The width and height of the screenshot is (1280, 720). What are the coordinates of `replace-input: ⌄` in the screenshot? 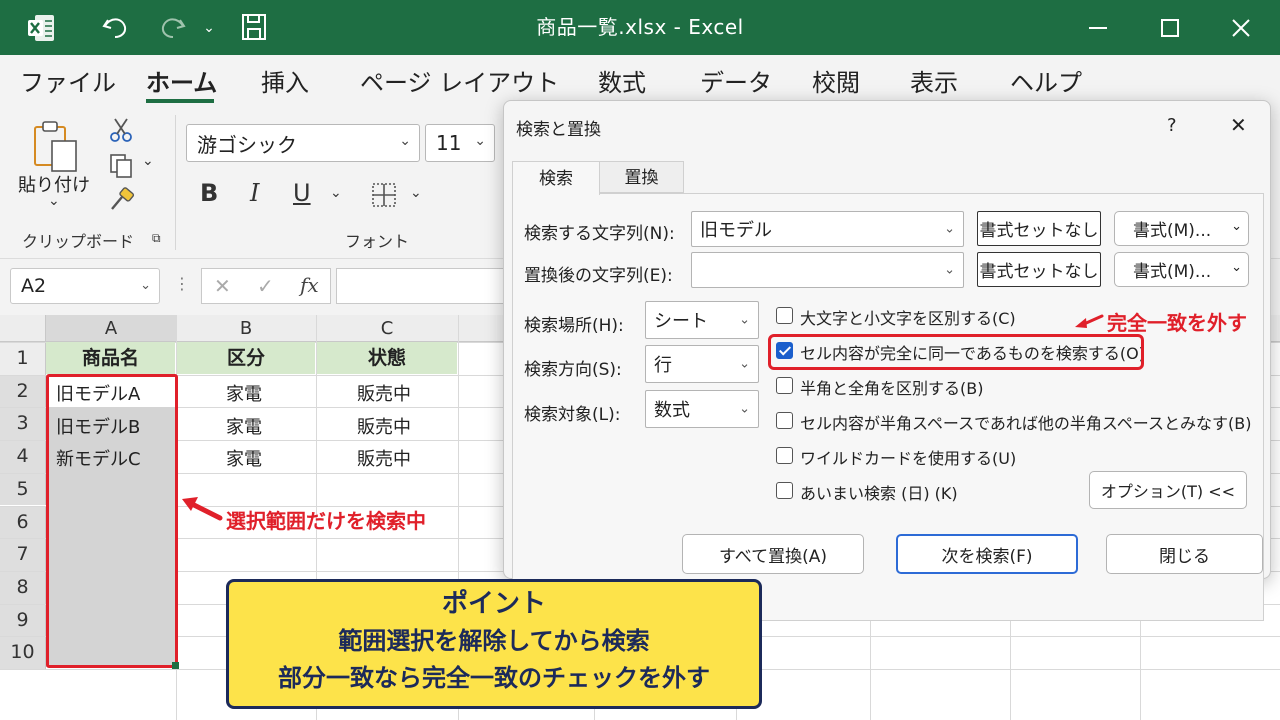 It's located at (827, 270).